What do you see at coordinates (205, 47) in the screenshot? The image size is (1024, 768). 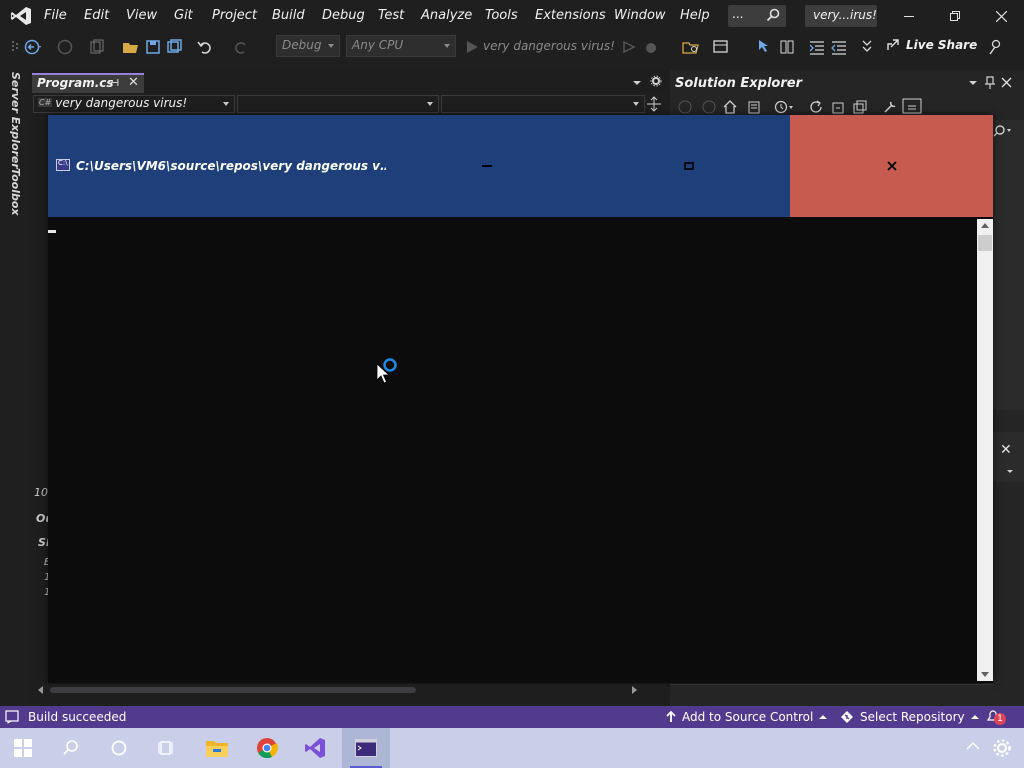 I see `undo-icon` at bounding box center [205, 47].